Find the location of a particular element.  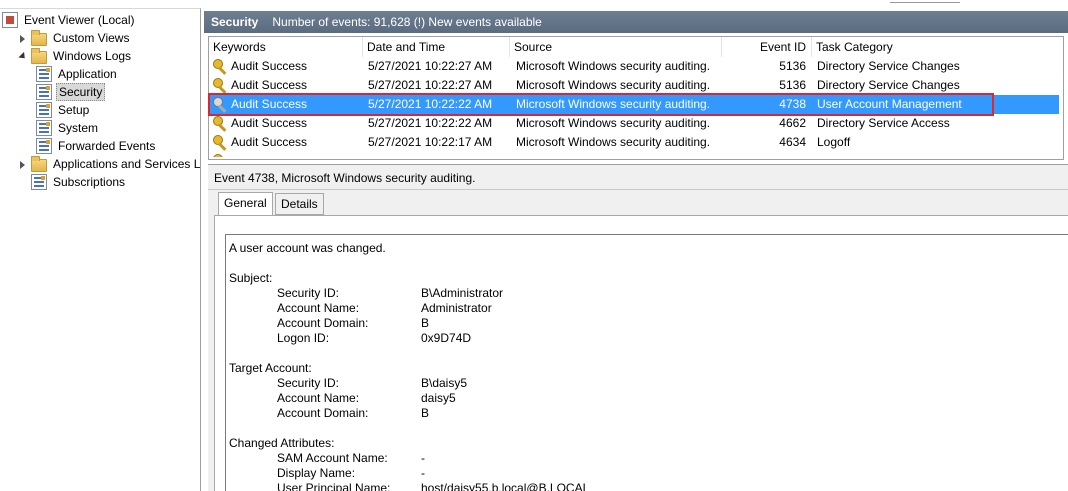

column-event-id: Event ID is located at coordinates (767, 47).